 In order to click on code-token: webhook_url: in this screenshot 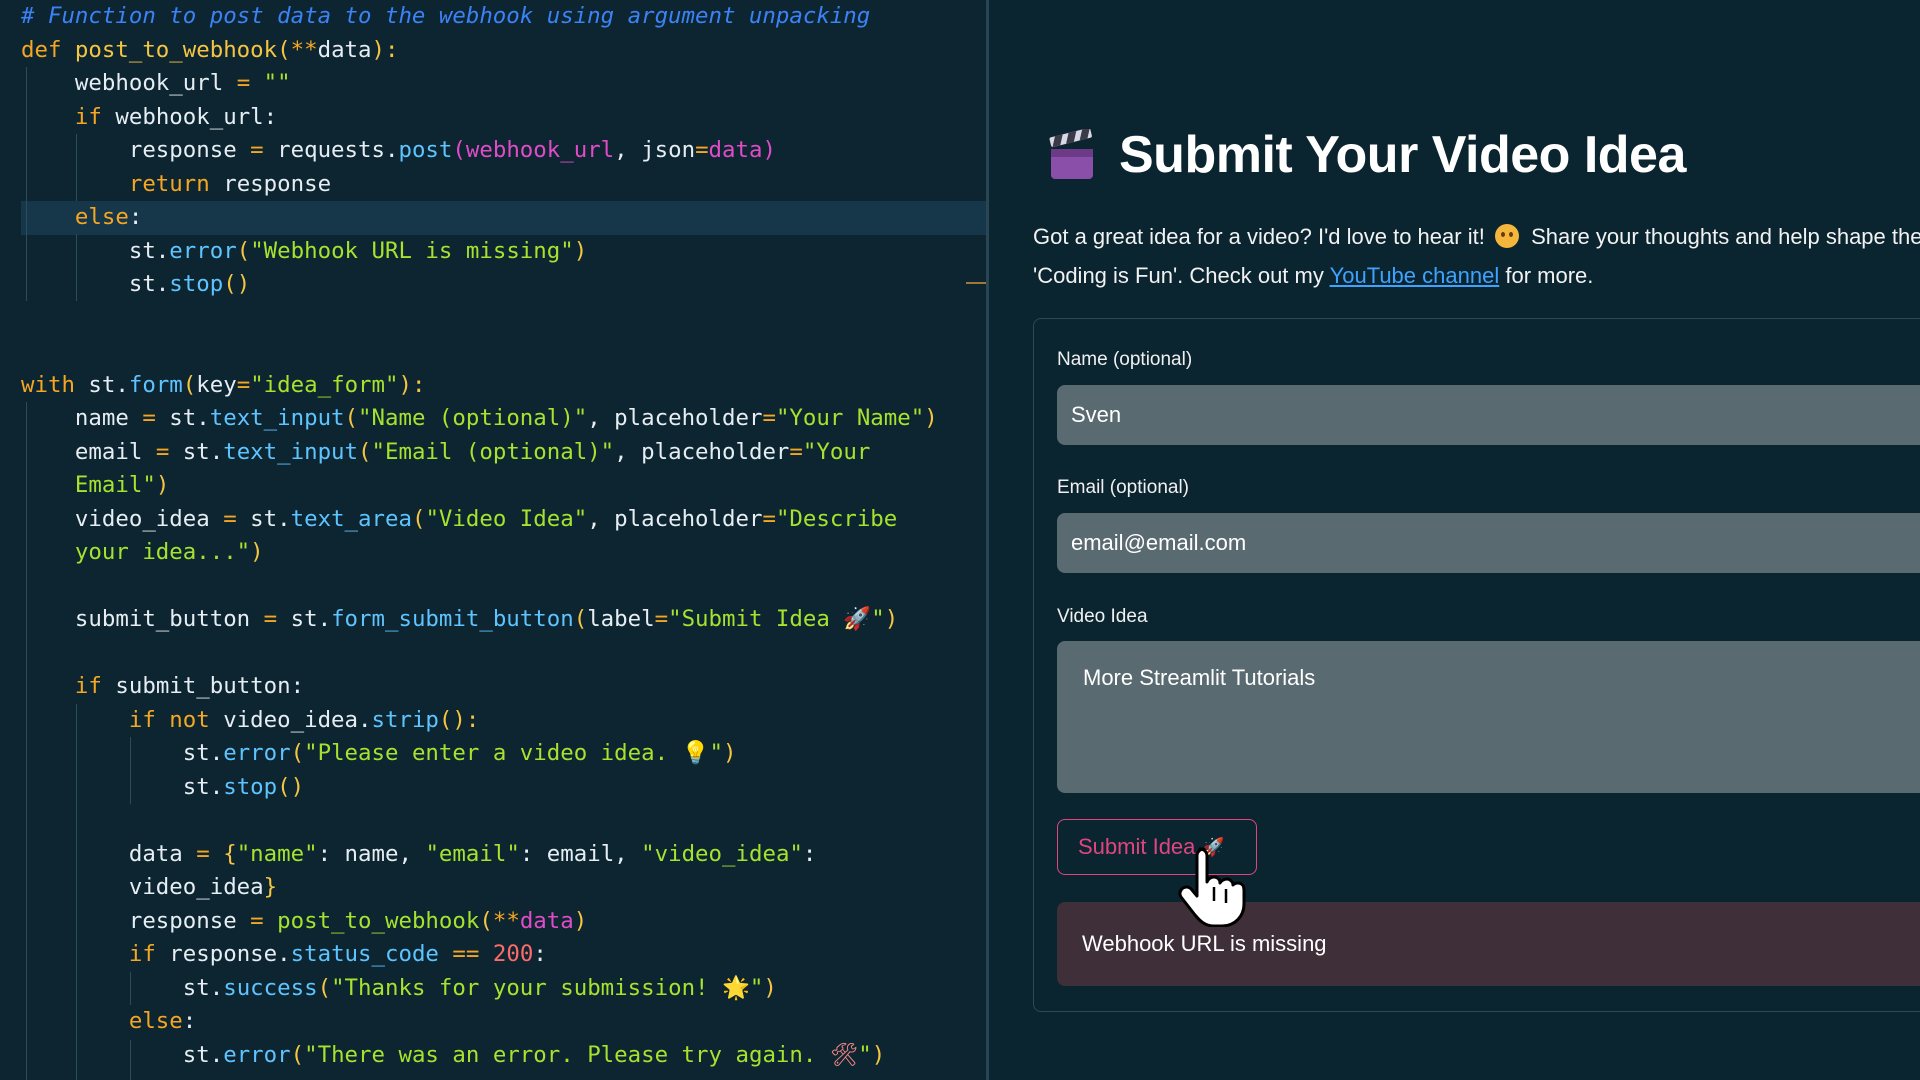, I will do `click(196, 116)`.